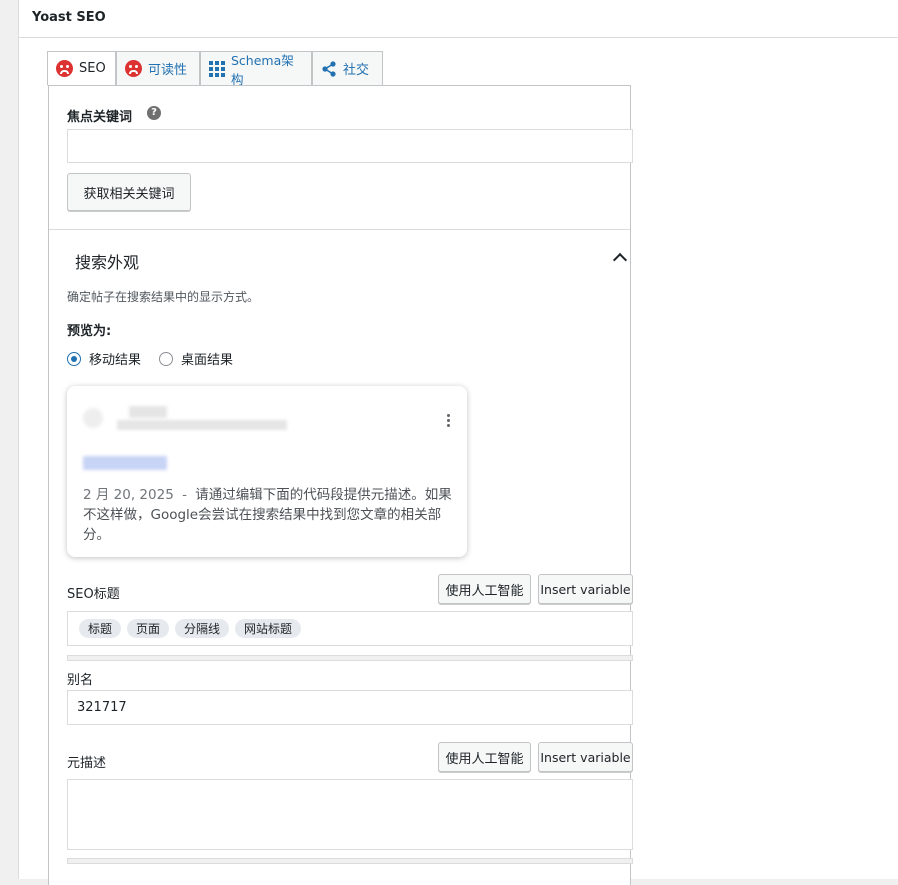 Image resolution: width=898 pixels, height=885 pixels. I want to click on more-vertical-icon, so click(448, 421).